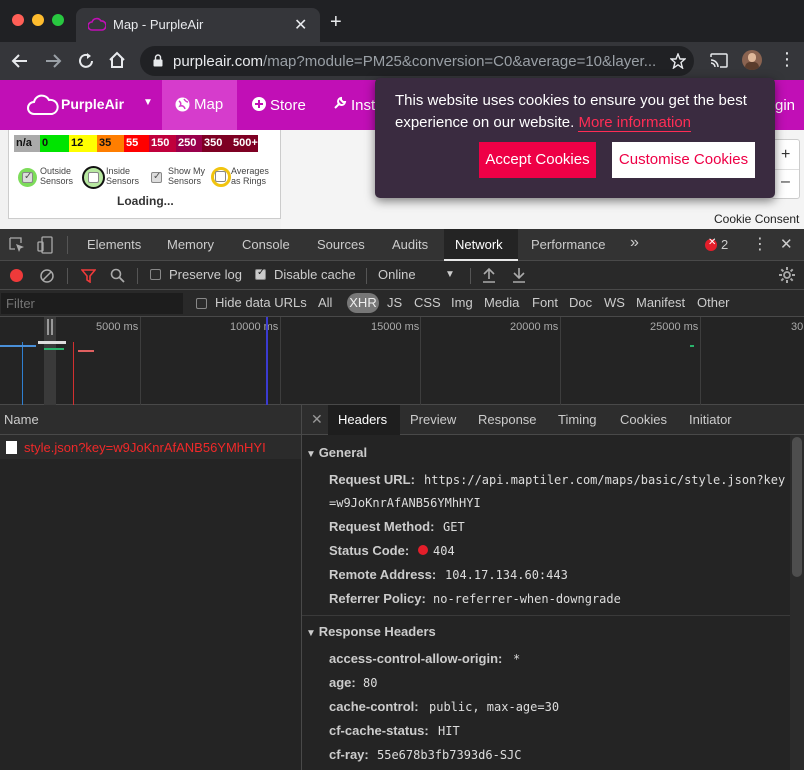 The width and height of the screenshot is (804, 770). I want to click on lock-icon, so click(158, 60).